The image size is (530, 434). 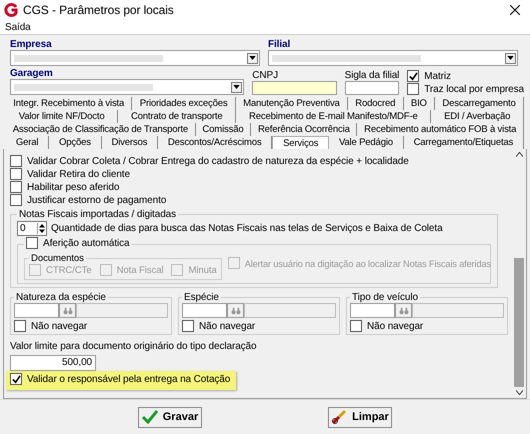 What do you see at coordinates (170, 417) in the screenshot?
I see `save-button: Gravar` at bounding box center [170, 417].